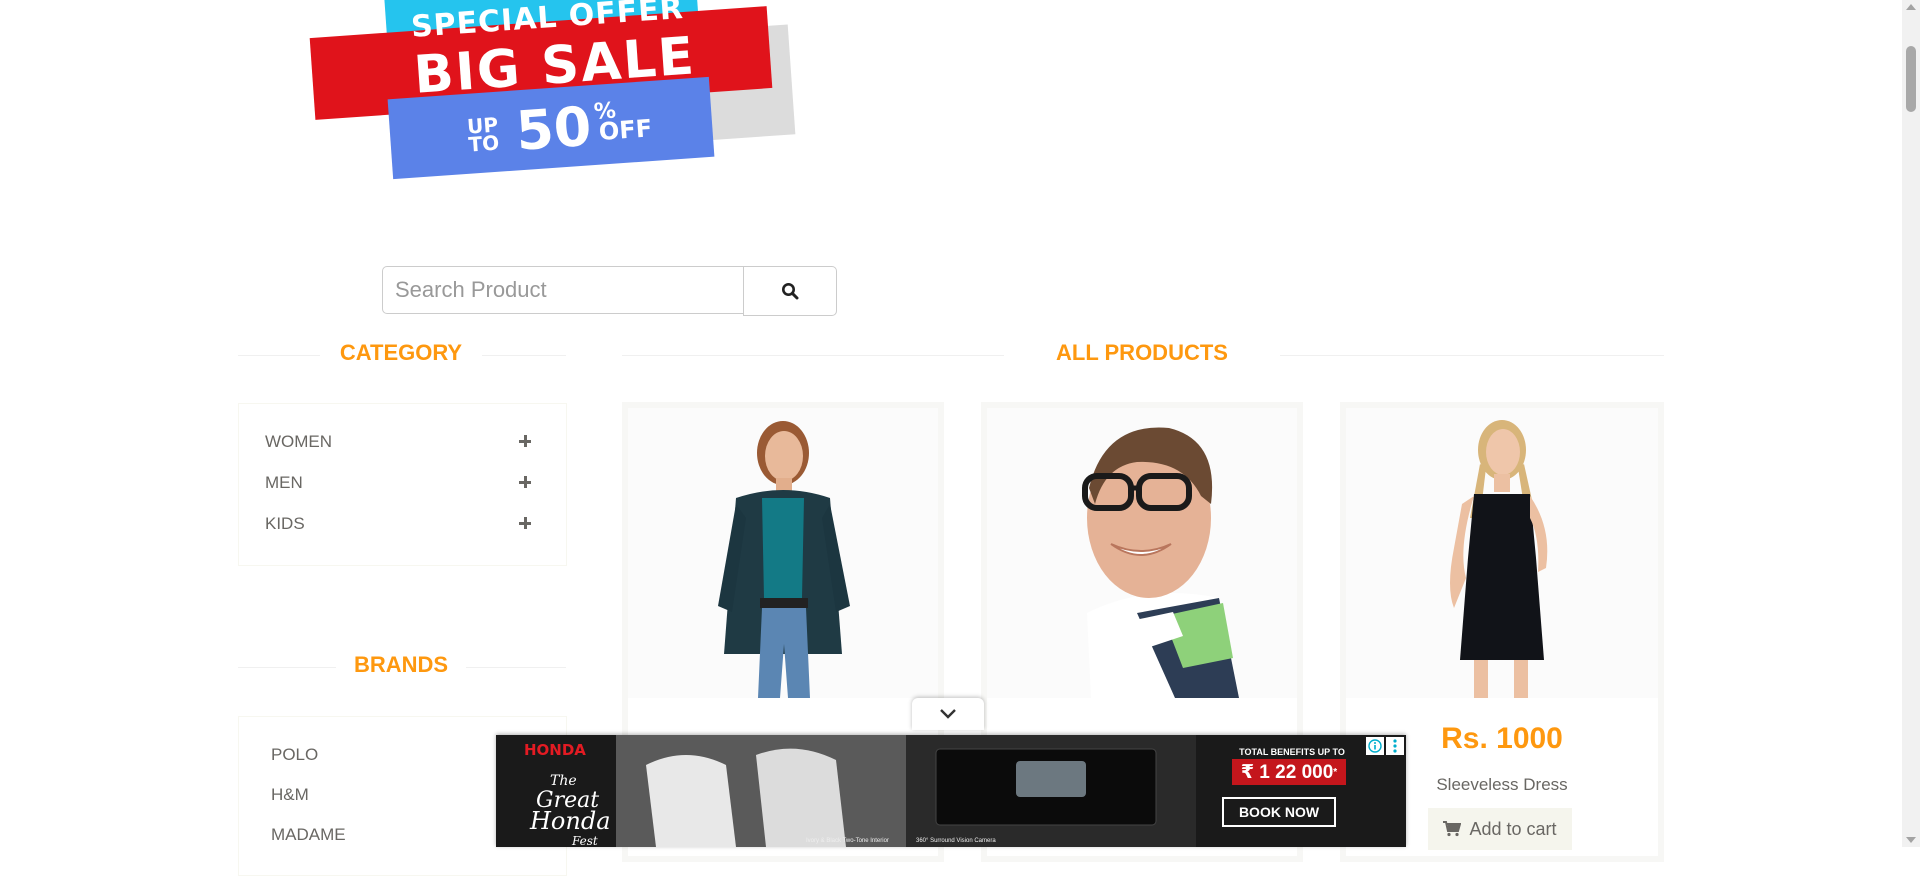  I want to click on product-photo-woman, so click(783, 553).